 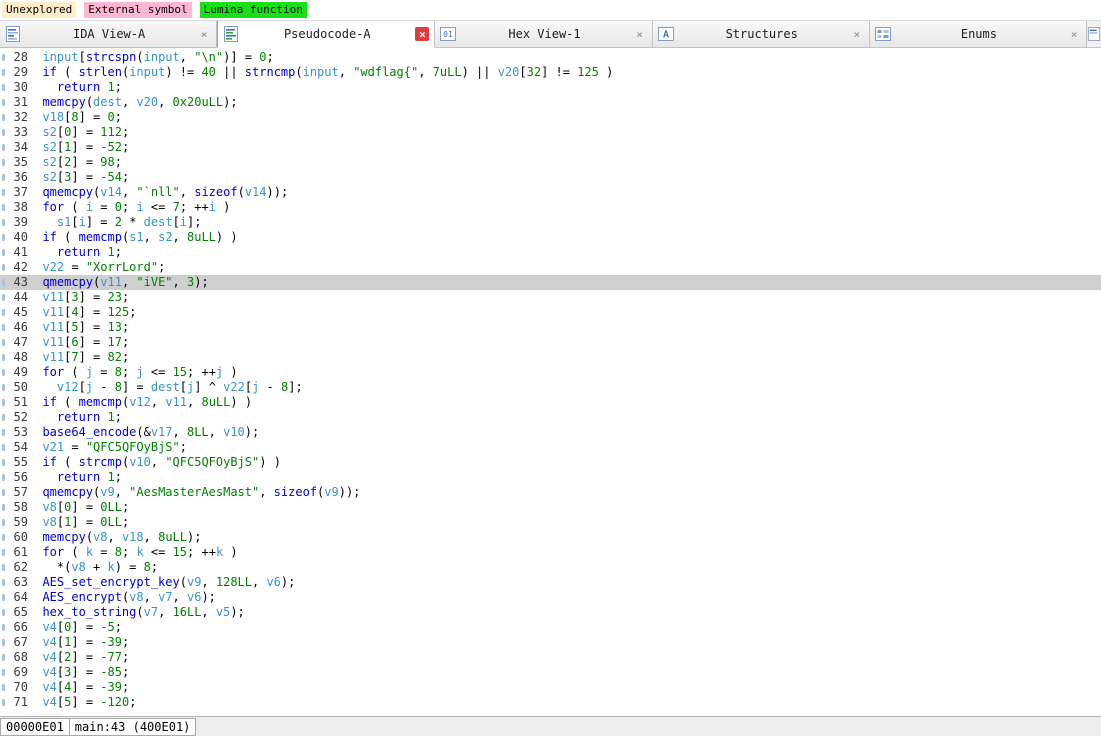 I want to click on code-text: v4[3] = -85;, so click(x=86, y=672).